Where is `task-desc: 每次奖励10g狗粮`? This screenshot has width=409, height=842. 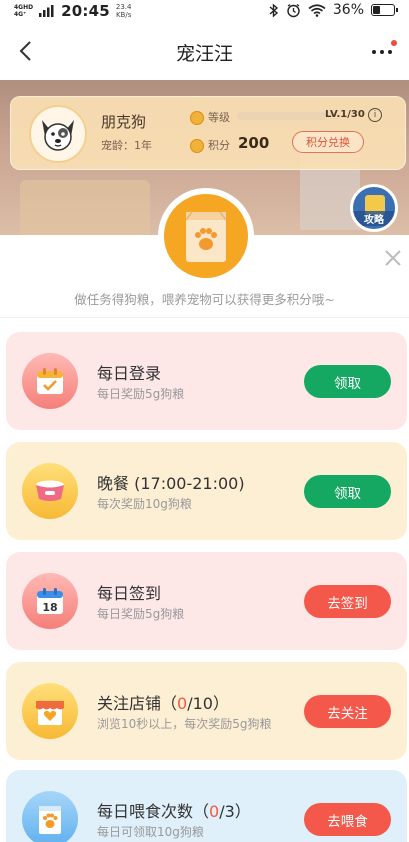
task-desc: 每次奖励10g狗粮 is located at coordinates (144, 504).